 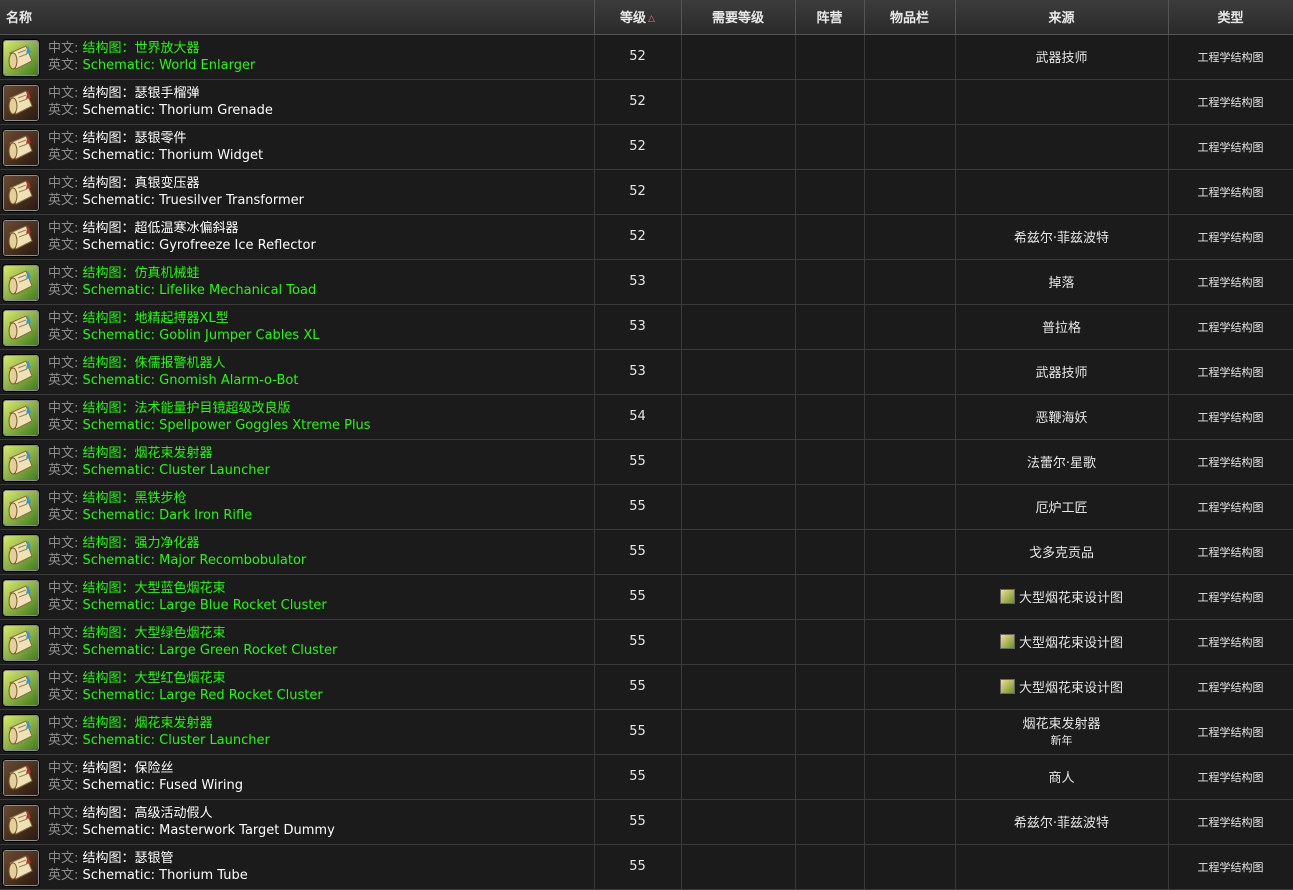 I want to click on item-name-cn: 结构图：侏儒报警机器人, so click(x=154, y=363).